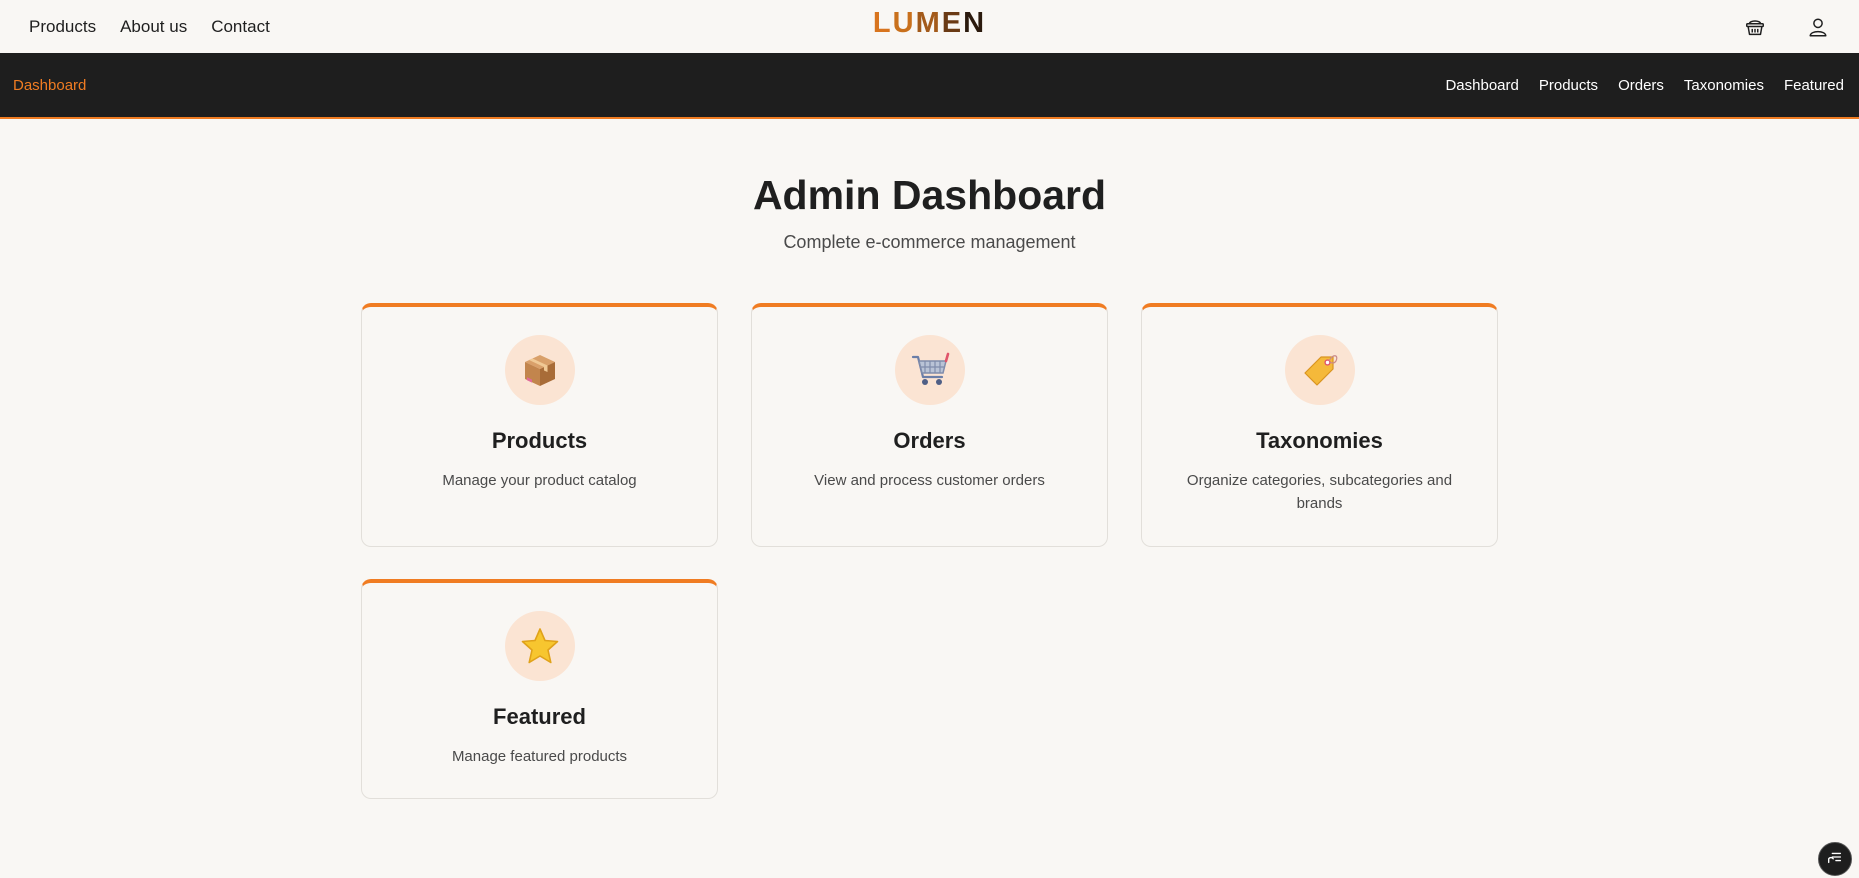  What do you see at coordinates (952, 22) in the screenshot?
I see `logo-letter: E` at bounding box center [952, 22].